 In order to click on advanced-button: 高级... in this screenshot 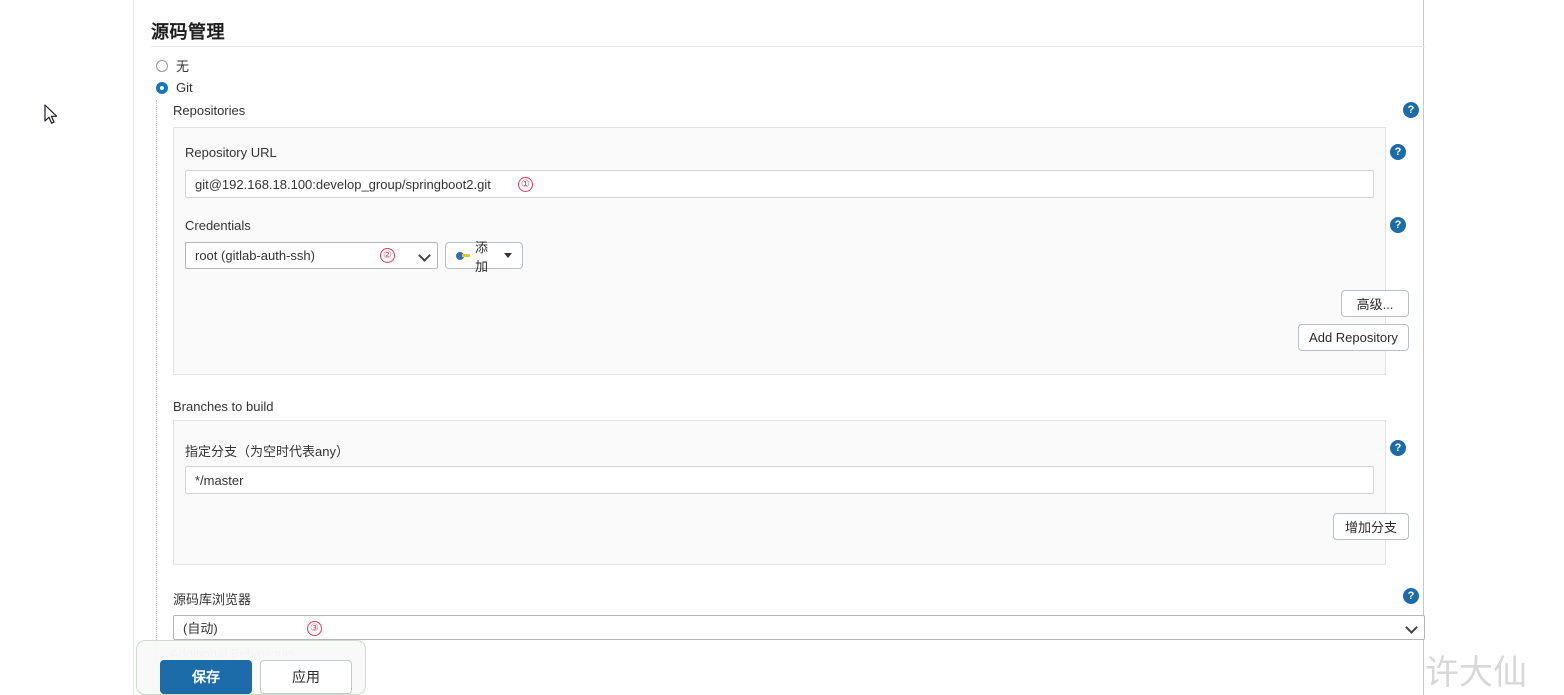, I will do `click(1375, 303)`.